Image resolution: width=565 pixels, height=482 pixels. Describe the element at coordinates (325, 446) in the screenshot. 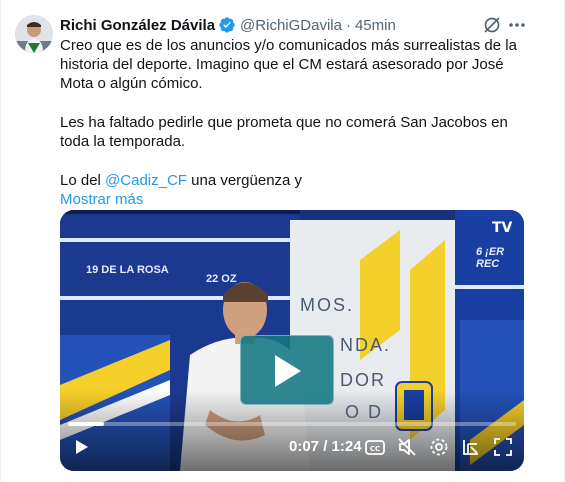

I see `video-timecode: 0:07 / 1:24` at that location.